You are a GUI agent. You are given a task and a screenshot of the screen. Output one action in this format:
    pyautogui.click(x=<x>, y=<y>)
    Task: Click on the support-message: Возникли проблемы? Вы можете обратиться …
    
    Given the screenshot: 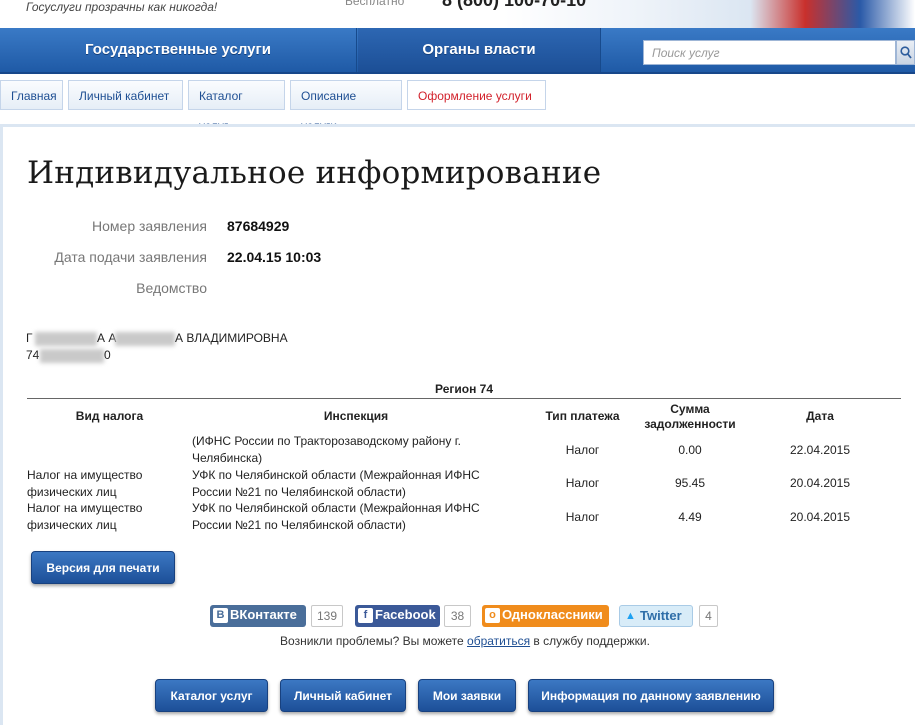 What is the action you would take?
    pyautogui.click(x=457, y=641)
    